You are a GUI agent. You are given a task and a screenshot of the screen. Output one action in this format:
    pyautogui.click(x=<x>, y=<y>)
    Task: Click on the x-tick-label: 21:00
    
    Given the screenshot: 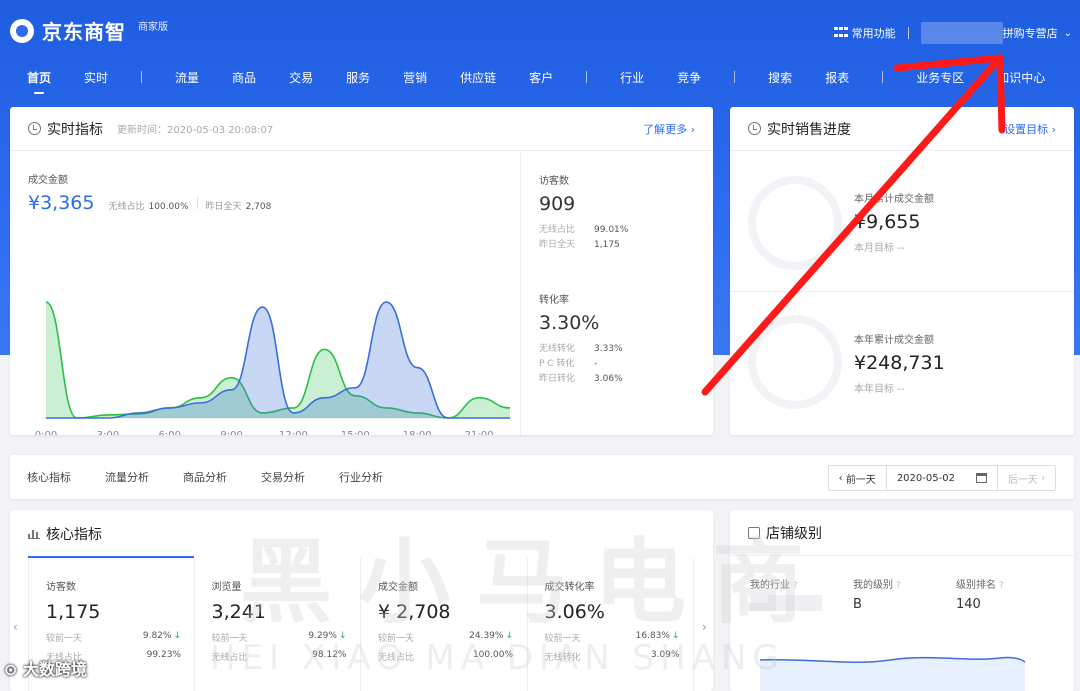 What is the action you would take?
    pyautogui.click(x=479, y=432)
    